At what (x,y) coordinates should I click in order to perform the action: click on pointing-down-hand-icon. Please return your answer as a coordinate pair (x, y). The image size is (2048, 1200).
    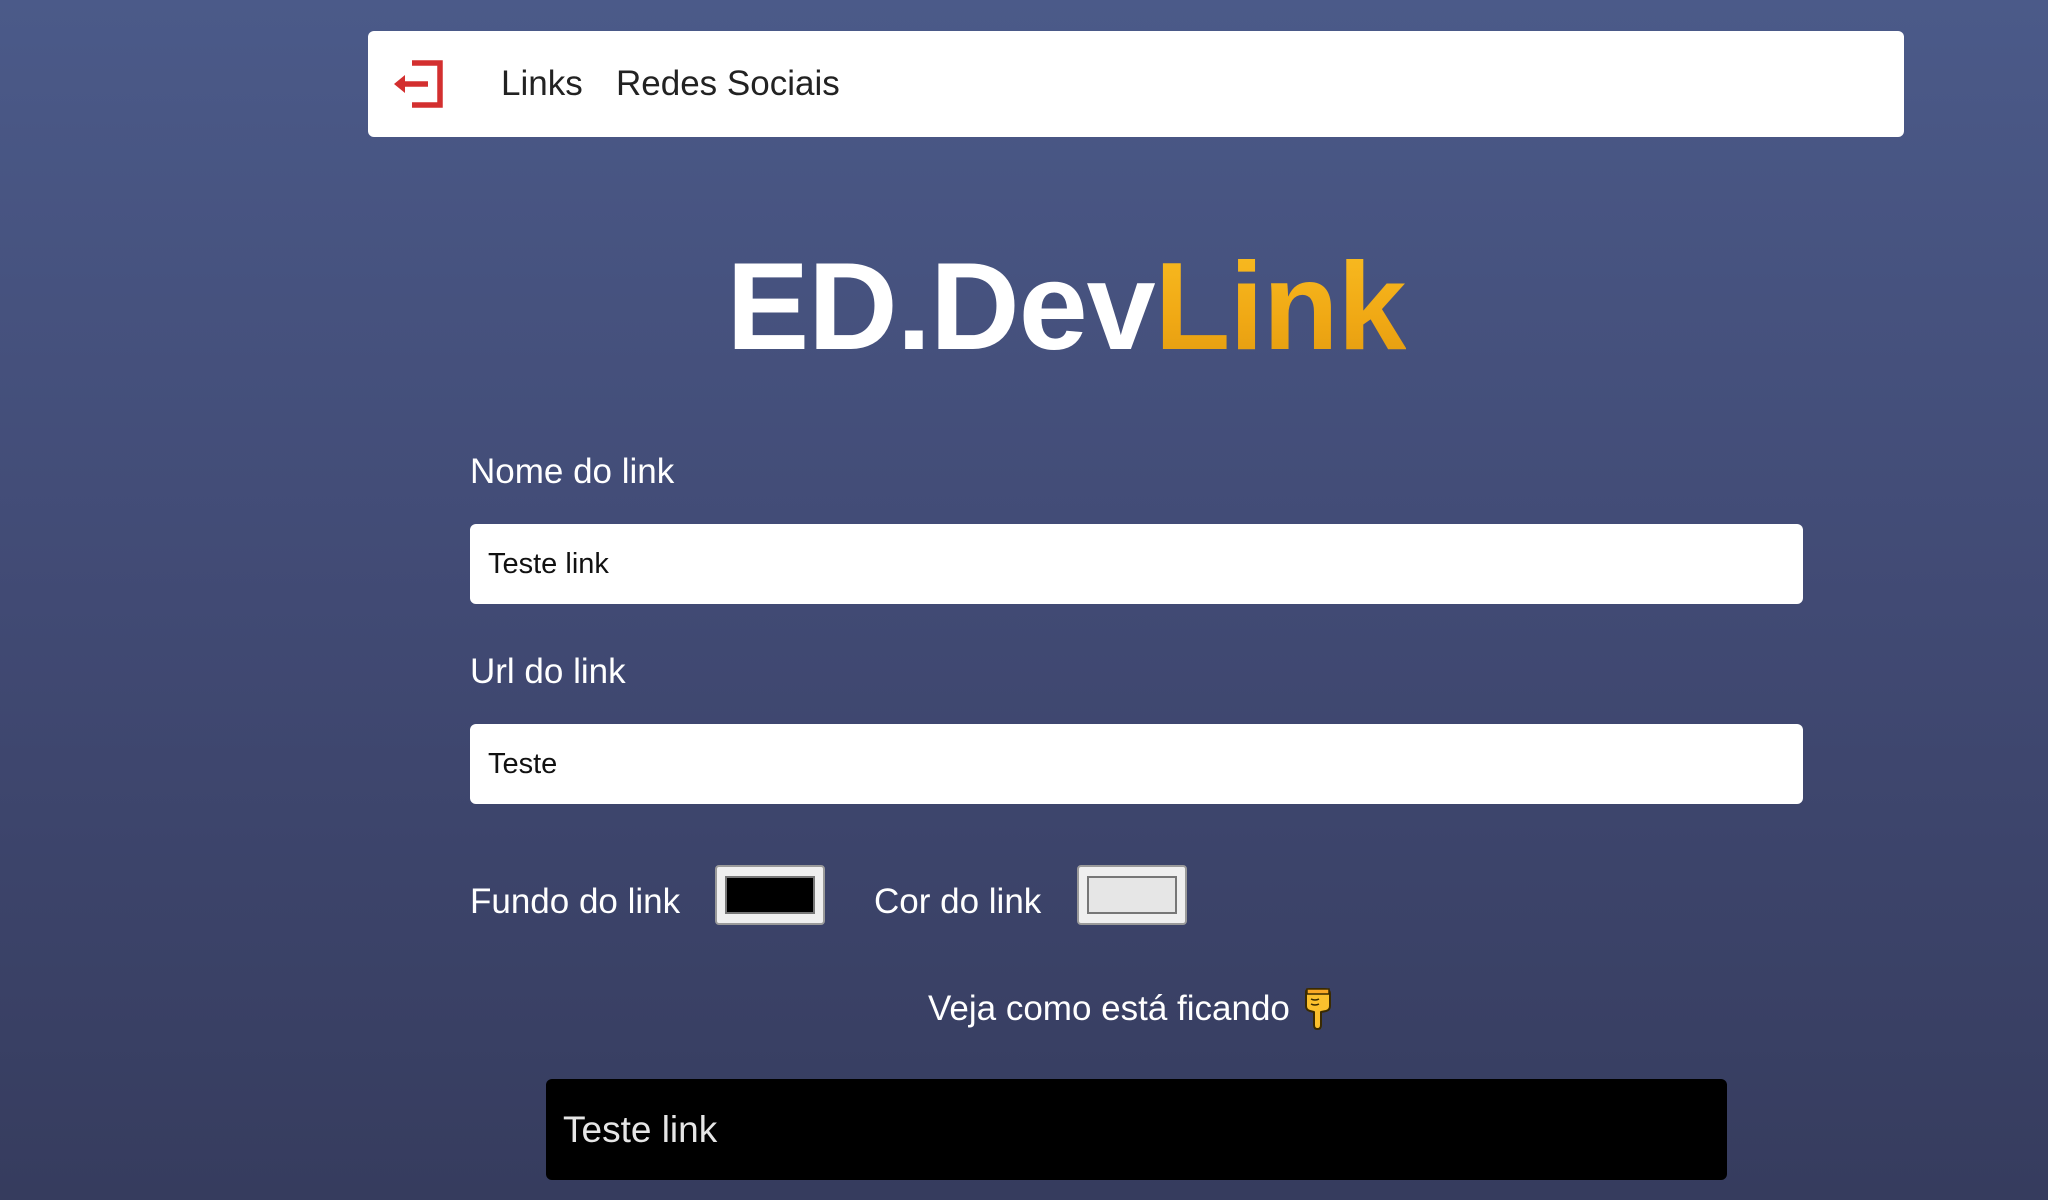
    Looking at the image, I should click on (1318, 1009).